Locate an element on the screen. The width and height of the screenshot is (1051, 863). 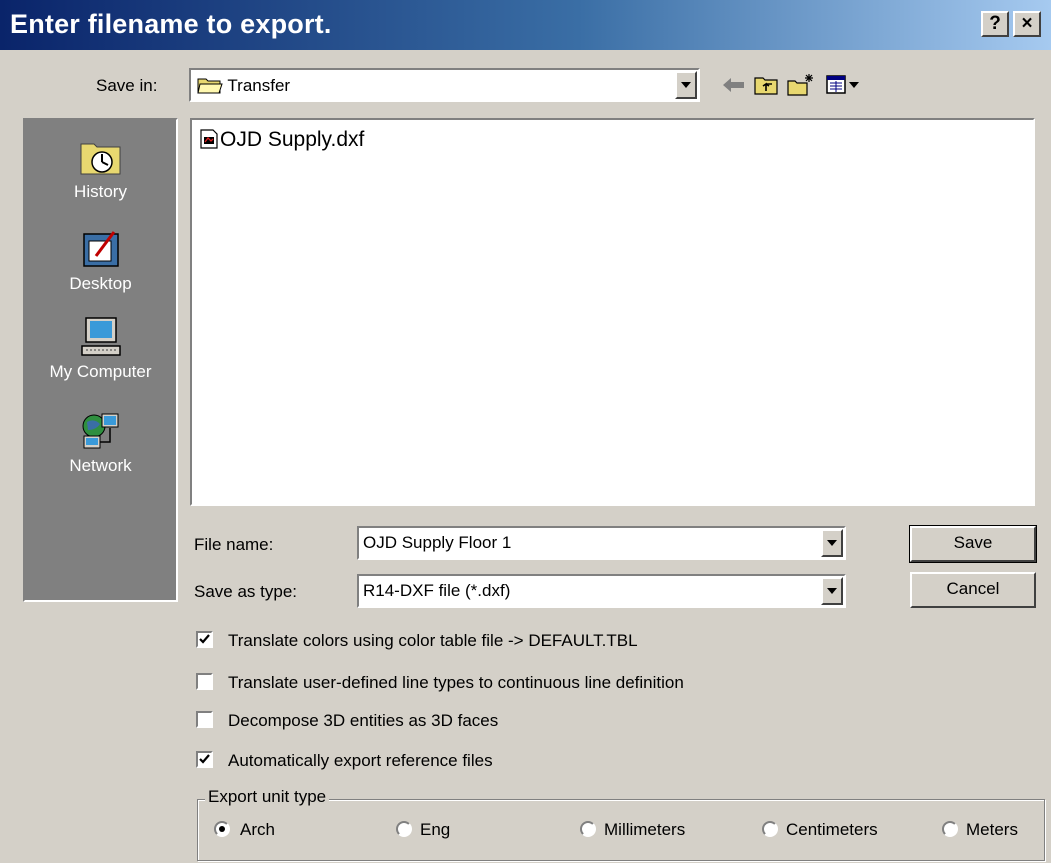
export-reference-files-label: Automatically export reference files is located at coordinates (360, 760).